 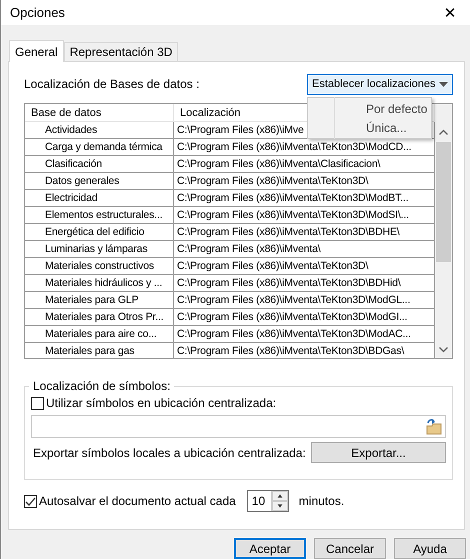 I want to click on table-cell: Materiales para gas, so click(x=99, y=350).